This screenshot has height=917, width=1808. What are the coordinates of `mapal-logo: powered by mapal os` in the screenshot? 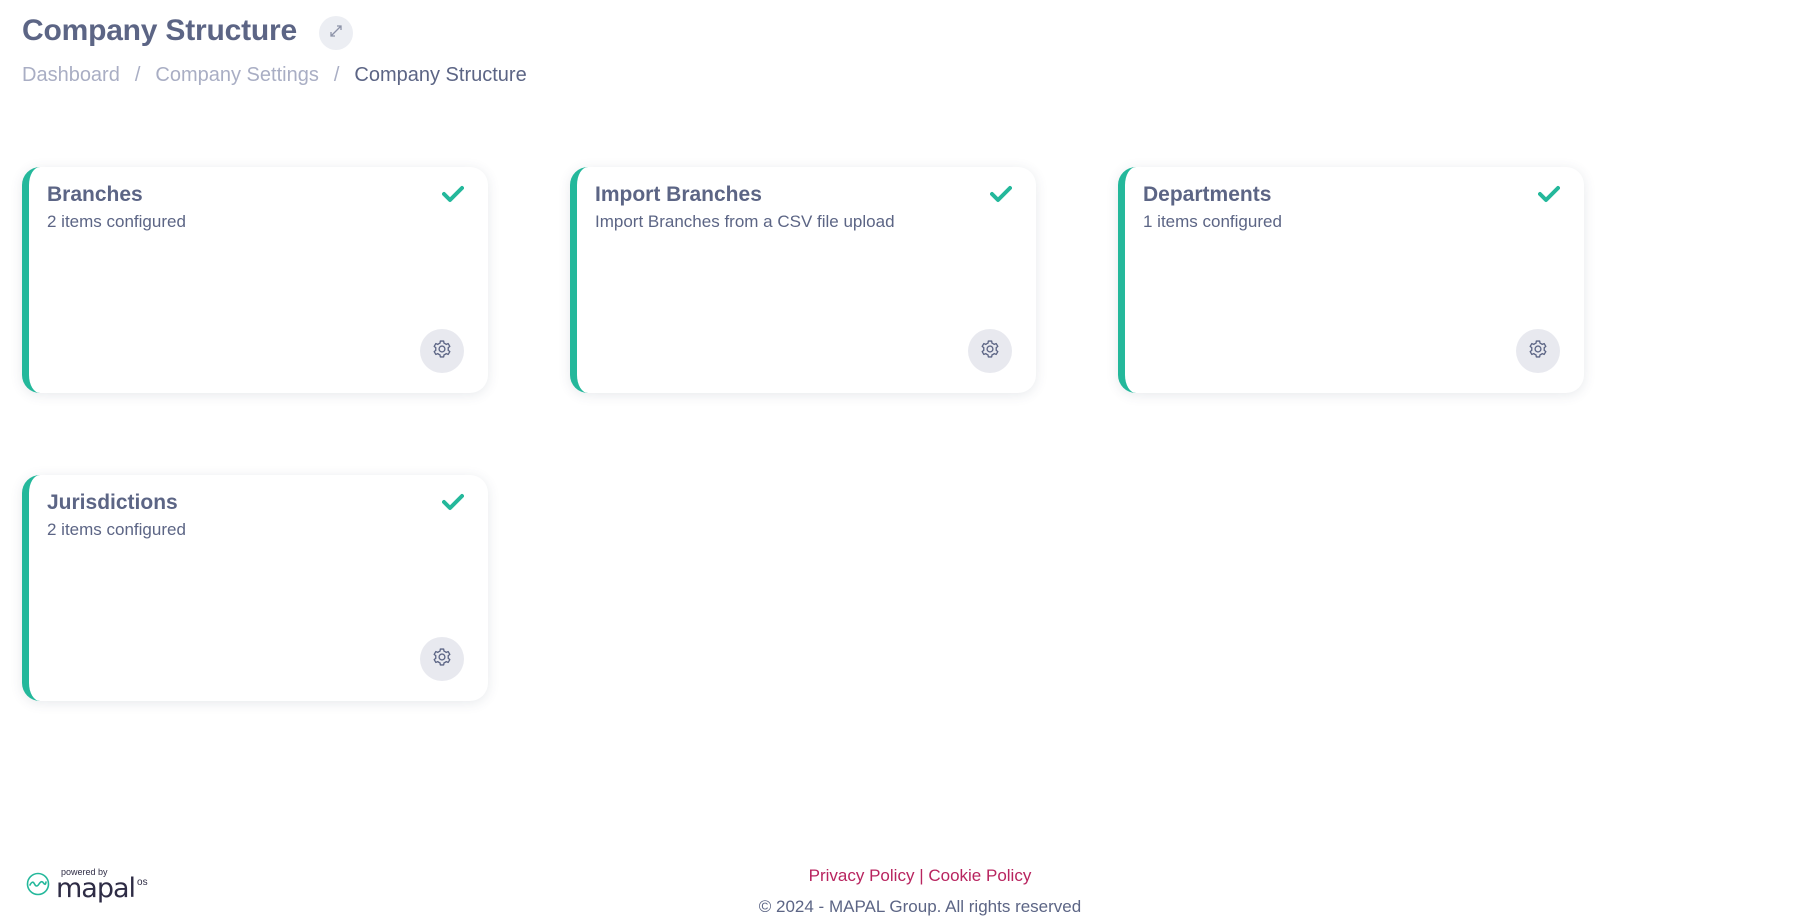 It's located at (87, 885).